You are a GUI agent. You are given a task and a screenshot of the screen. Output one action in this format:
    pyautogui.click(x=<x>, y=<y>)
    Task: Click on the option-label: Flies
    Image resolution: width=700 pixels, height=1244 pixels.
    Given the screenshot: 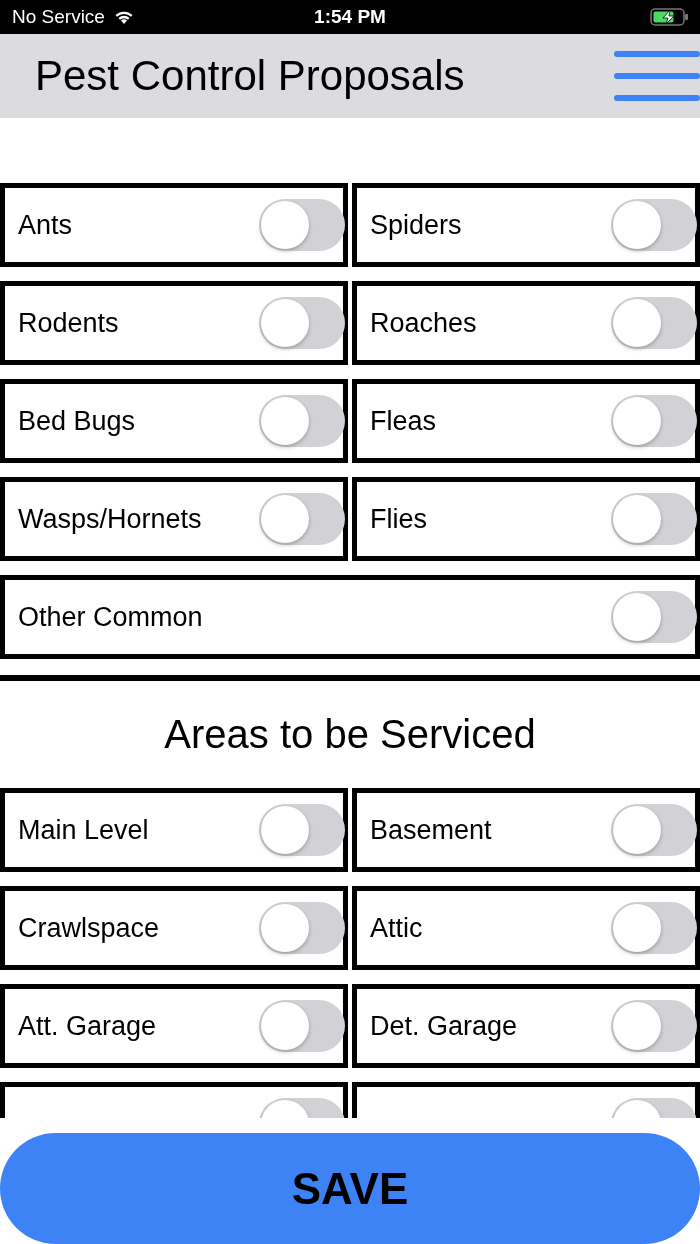 What is the action you would take?
    pyautogui.click(x=398, y=519)
    